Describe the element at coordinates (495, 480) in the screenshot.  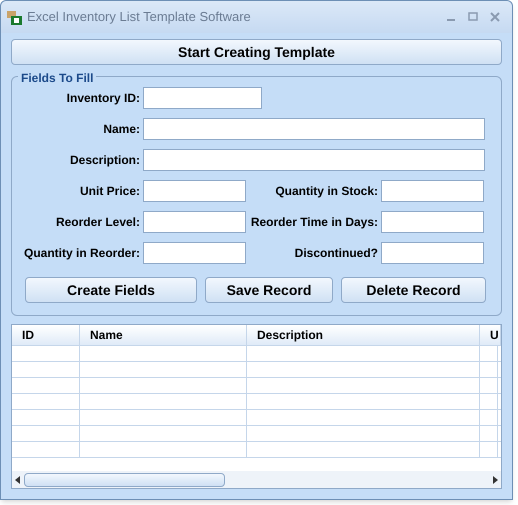
I see `scroll-right-icon` at that location.